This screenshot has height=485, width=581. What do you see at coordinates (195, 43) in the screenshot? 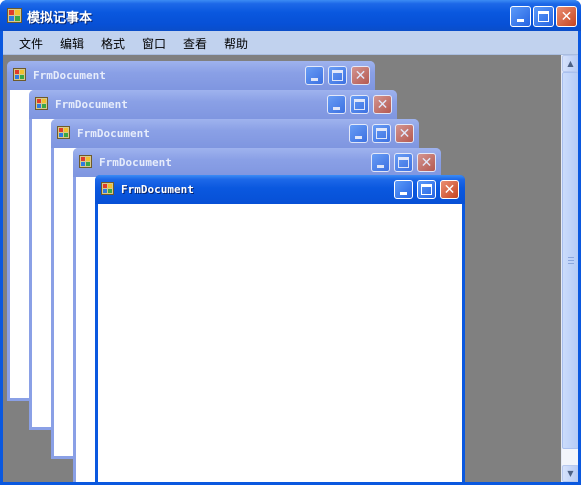
I see `menu-view: 查看` at bounding box center [195, 43].